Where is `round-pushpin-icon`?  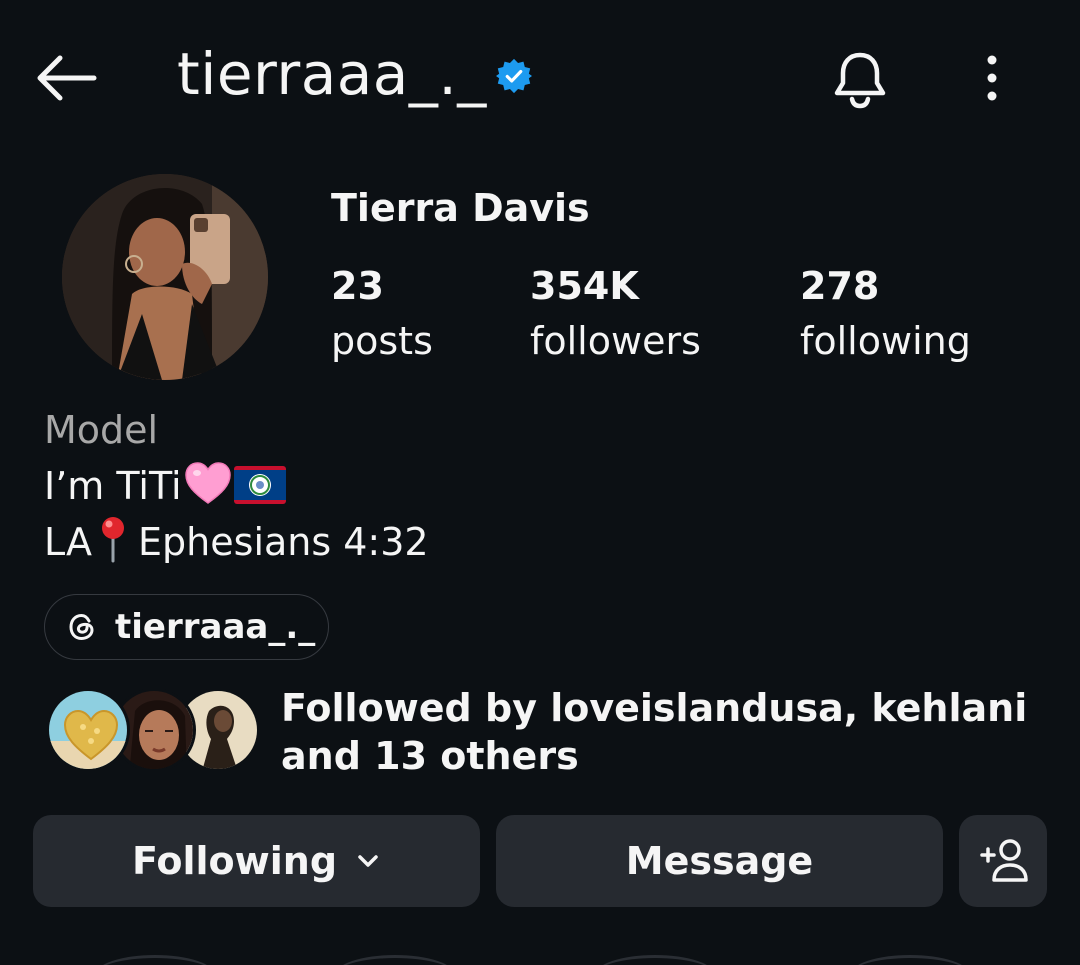
round-pushpin-icon is located at coordinates (113, 540).